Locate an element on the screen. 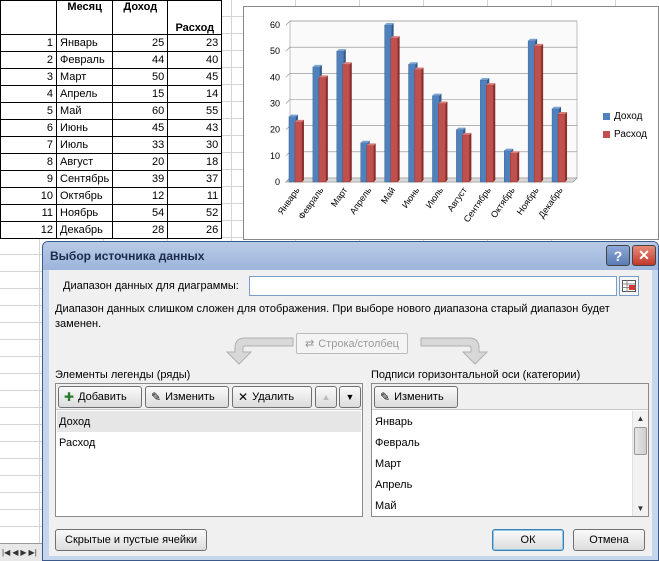 The image size is (659, 561). expense-cell: 43 is located at coordinates (195, 128).